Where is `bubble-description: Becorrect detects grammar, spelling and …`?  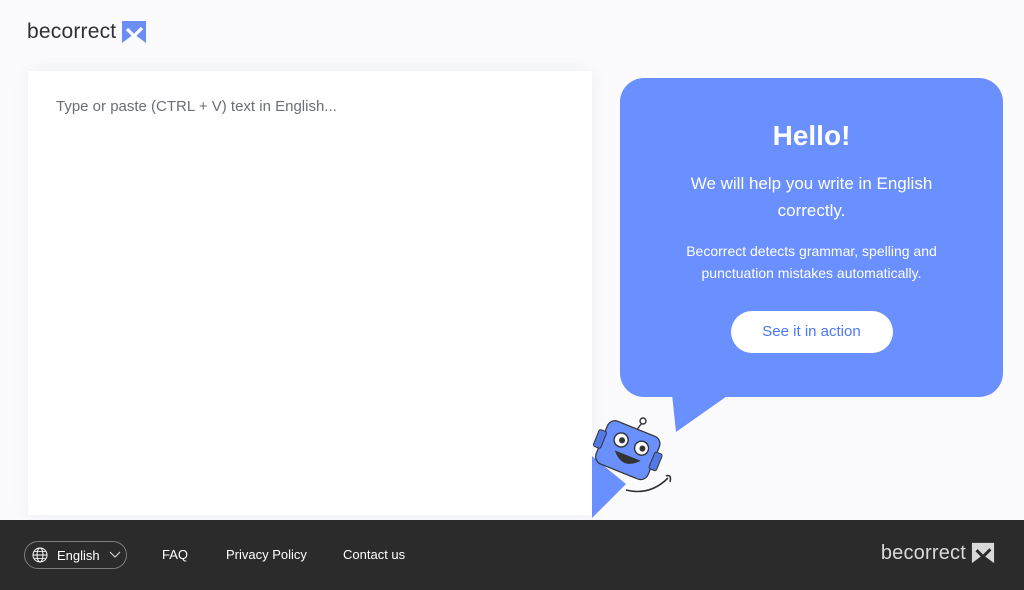
bubble-description: Becorrect detects grammar, spelling and … is located at coordinates (811, 262).